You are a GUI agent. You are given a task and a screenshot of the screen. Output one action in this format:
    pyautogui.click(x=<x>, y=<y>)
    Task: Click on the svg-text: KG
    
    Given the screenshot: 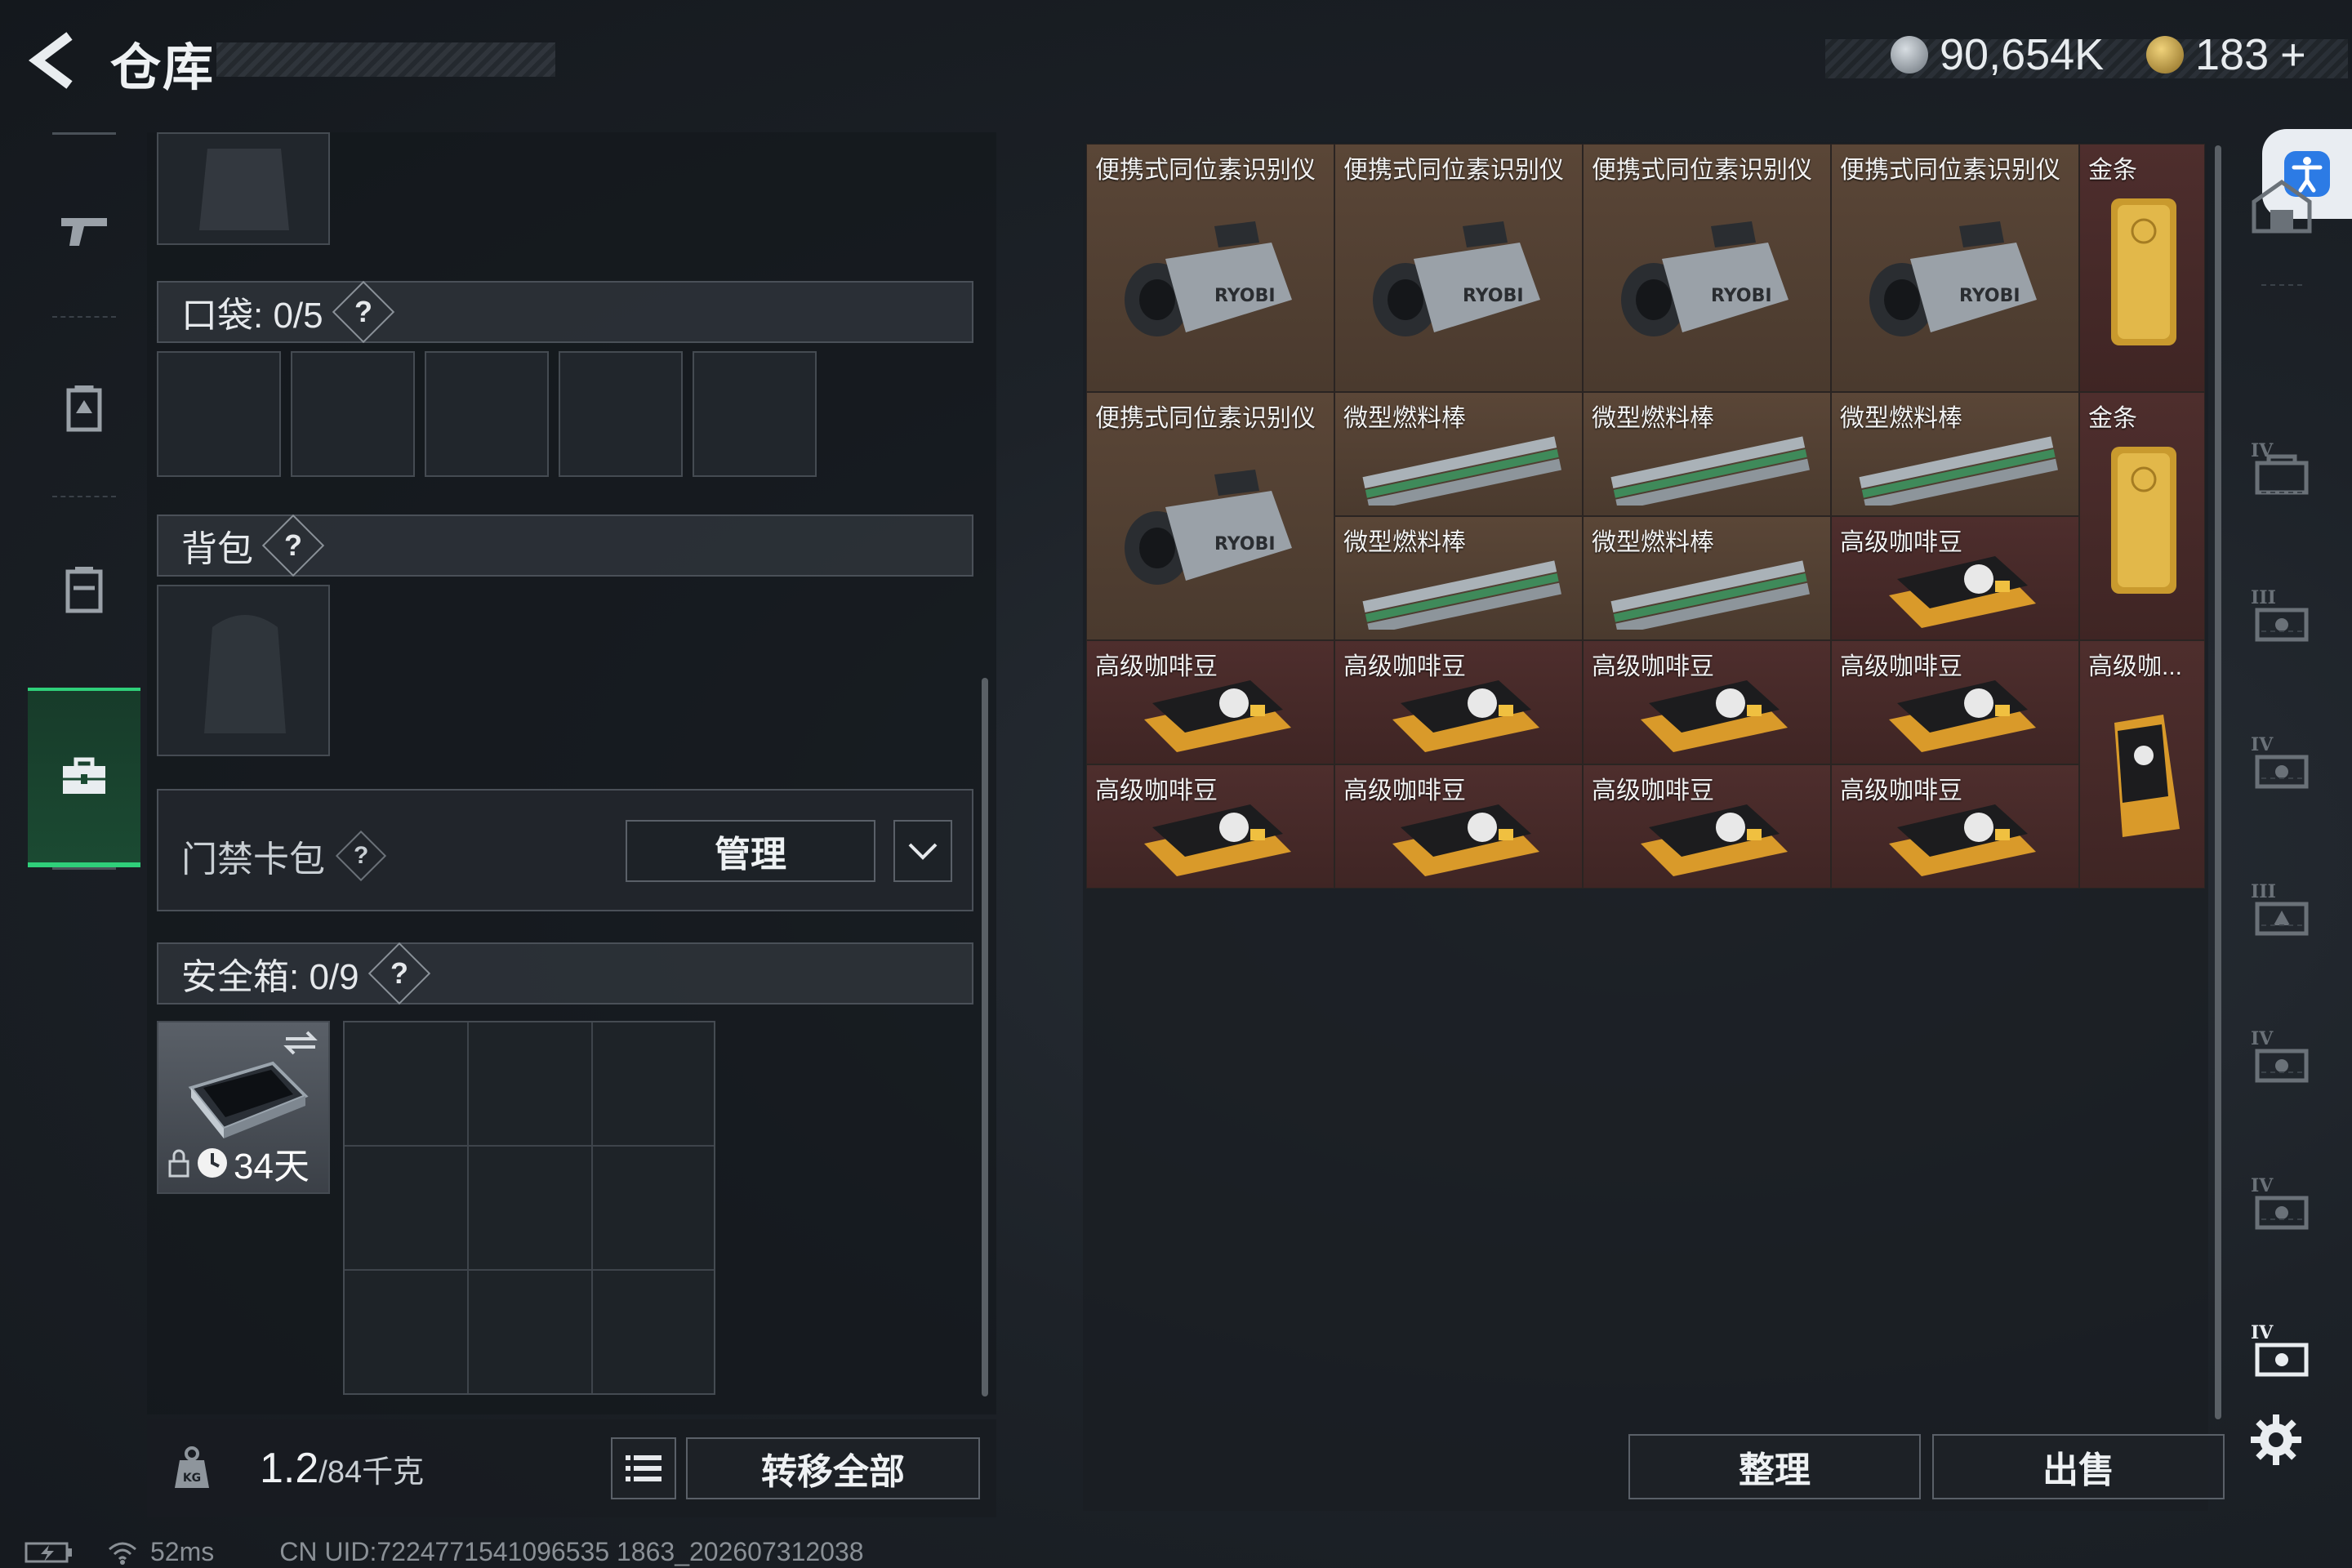 What is the action you would take?
    pyautogui.click(x=192, y=1478)
    